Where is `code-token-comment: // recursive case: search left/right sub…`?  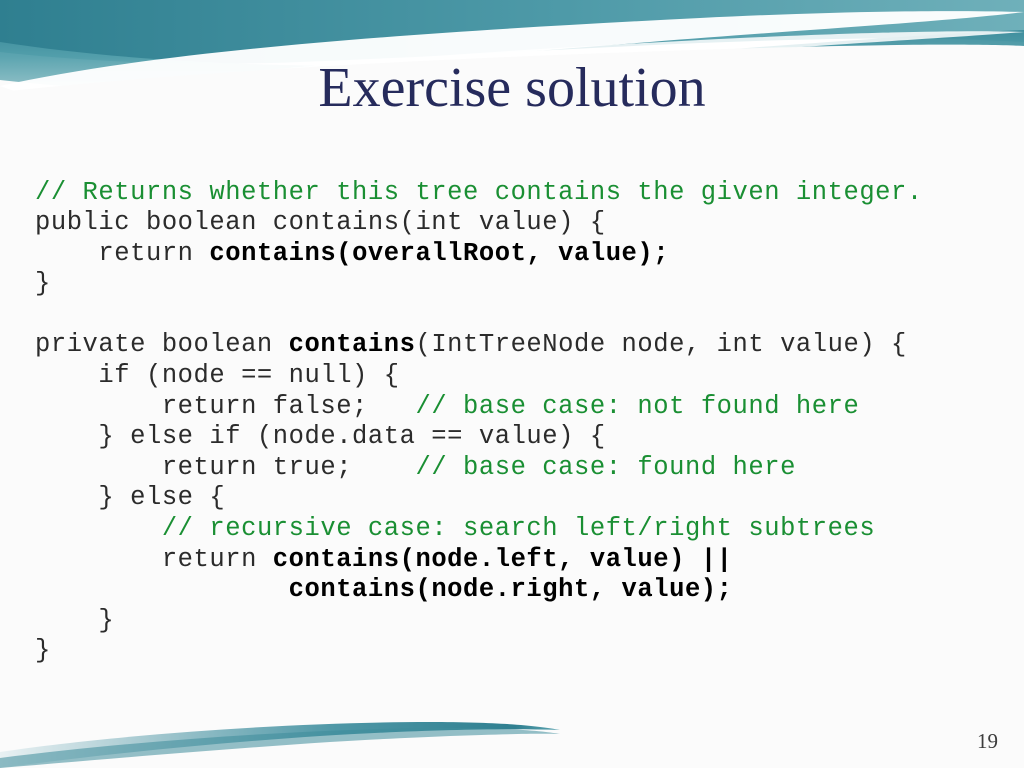
code-token-comment: // recursive case: search left/right sub… is located at coordinates (518, 529).